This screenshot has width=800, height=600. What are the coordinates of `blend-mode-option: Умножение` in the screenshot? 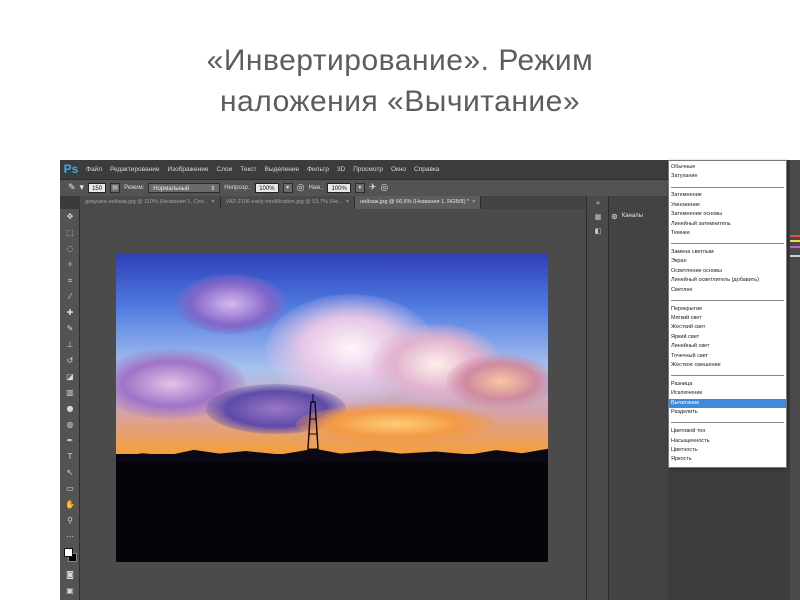 It's located at (727, 205).